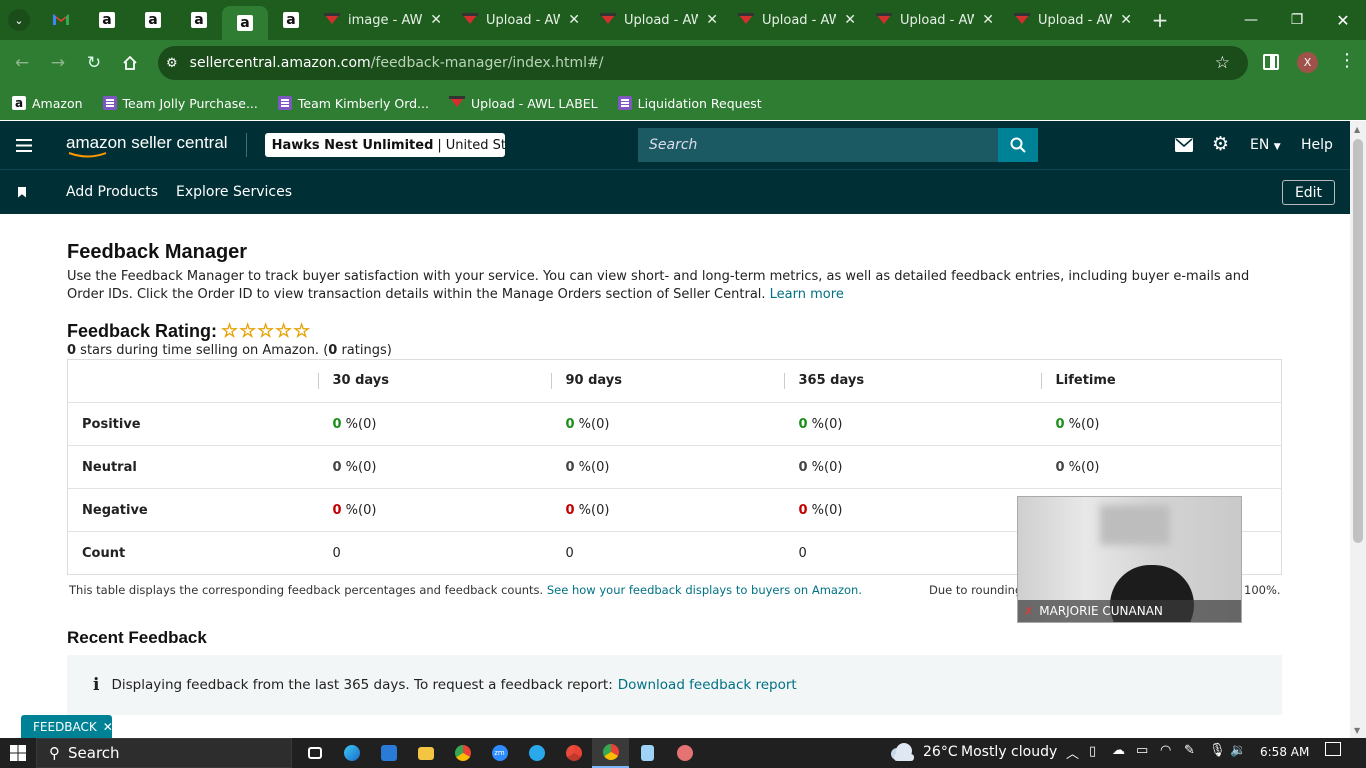  Describe the element at coordinates (172, 63) in the screenshot. I see `site-info-icon: ⚙` at that location.